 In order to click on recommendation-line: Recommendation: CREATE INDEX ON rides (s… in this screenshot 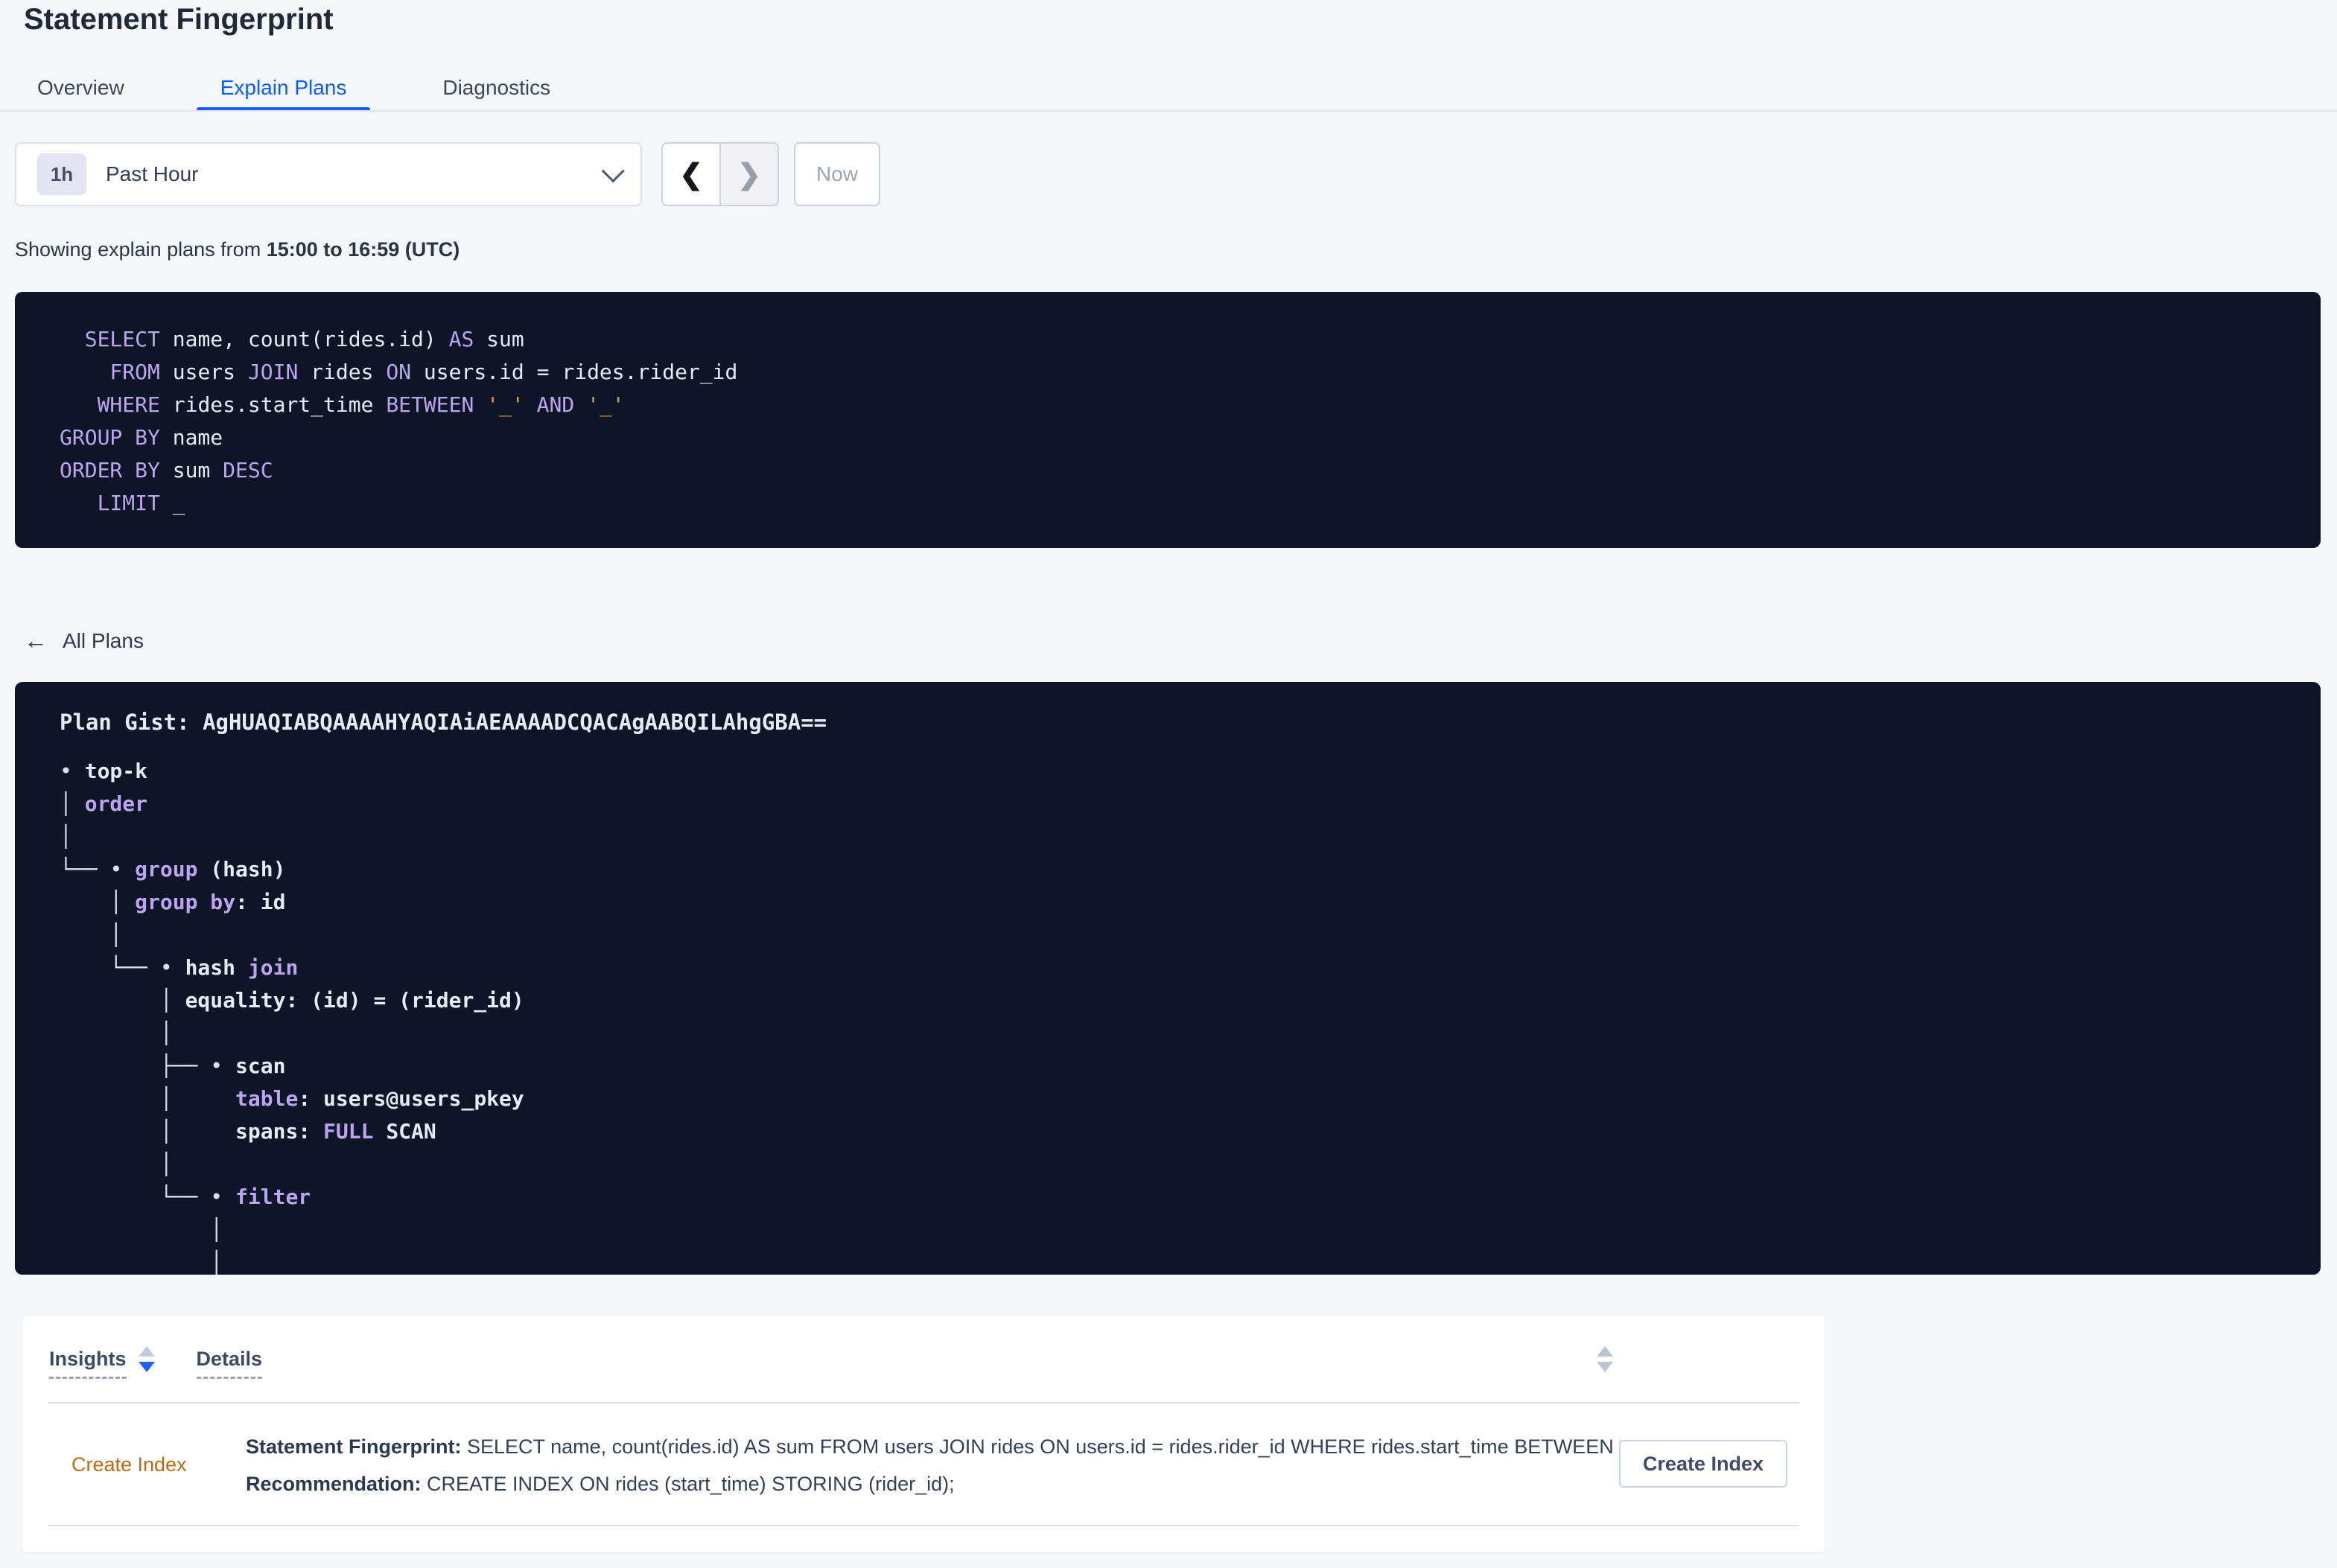, I will do `click(601, 1483)`.